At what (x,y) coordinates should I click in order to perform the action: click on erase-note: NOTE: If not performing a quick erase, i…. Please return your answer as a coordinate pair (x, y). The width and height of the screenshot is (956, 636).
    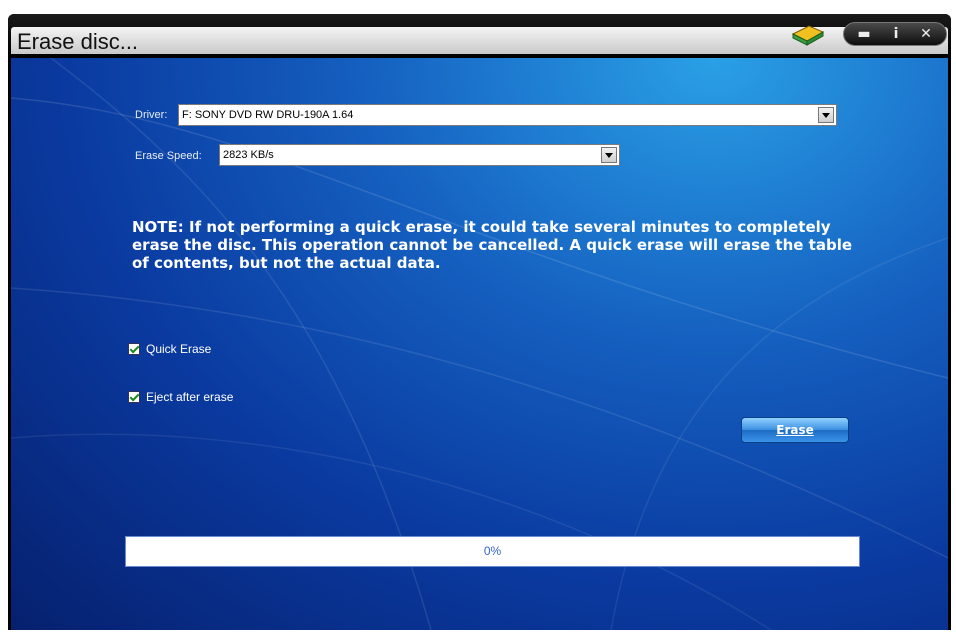
    Looking at the image, I should click on (492, 245).